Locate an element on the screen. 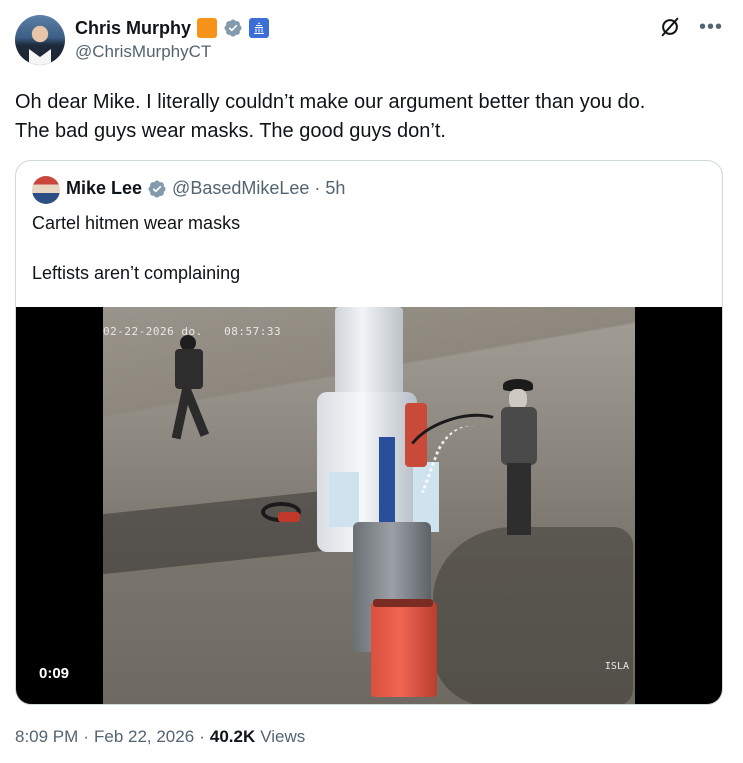 The image size is (743, 763). shadow is located at coordinates (218, 532).